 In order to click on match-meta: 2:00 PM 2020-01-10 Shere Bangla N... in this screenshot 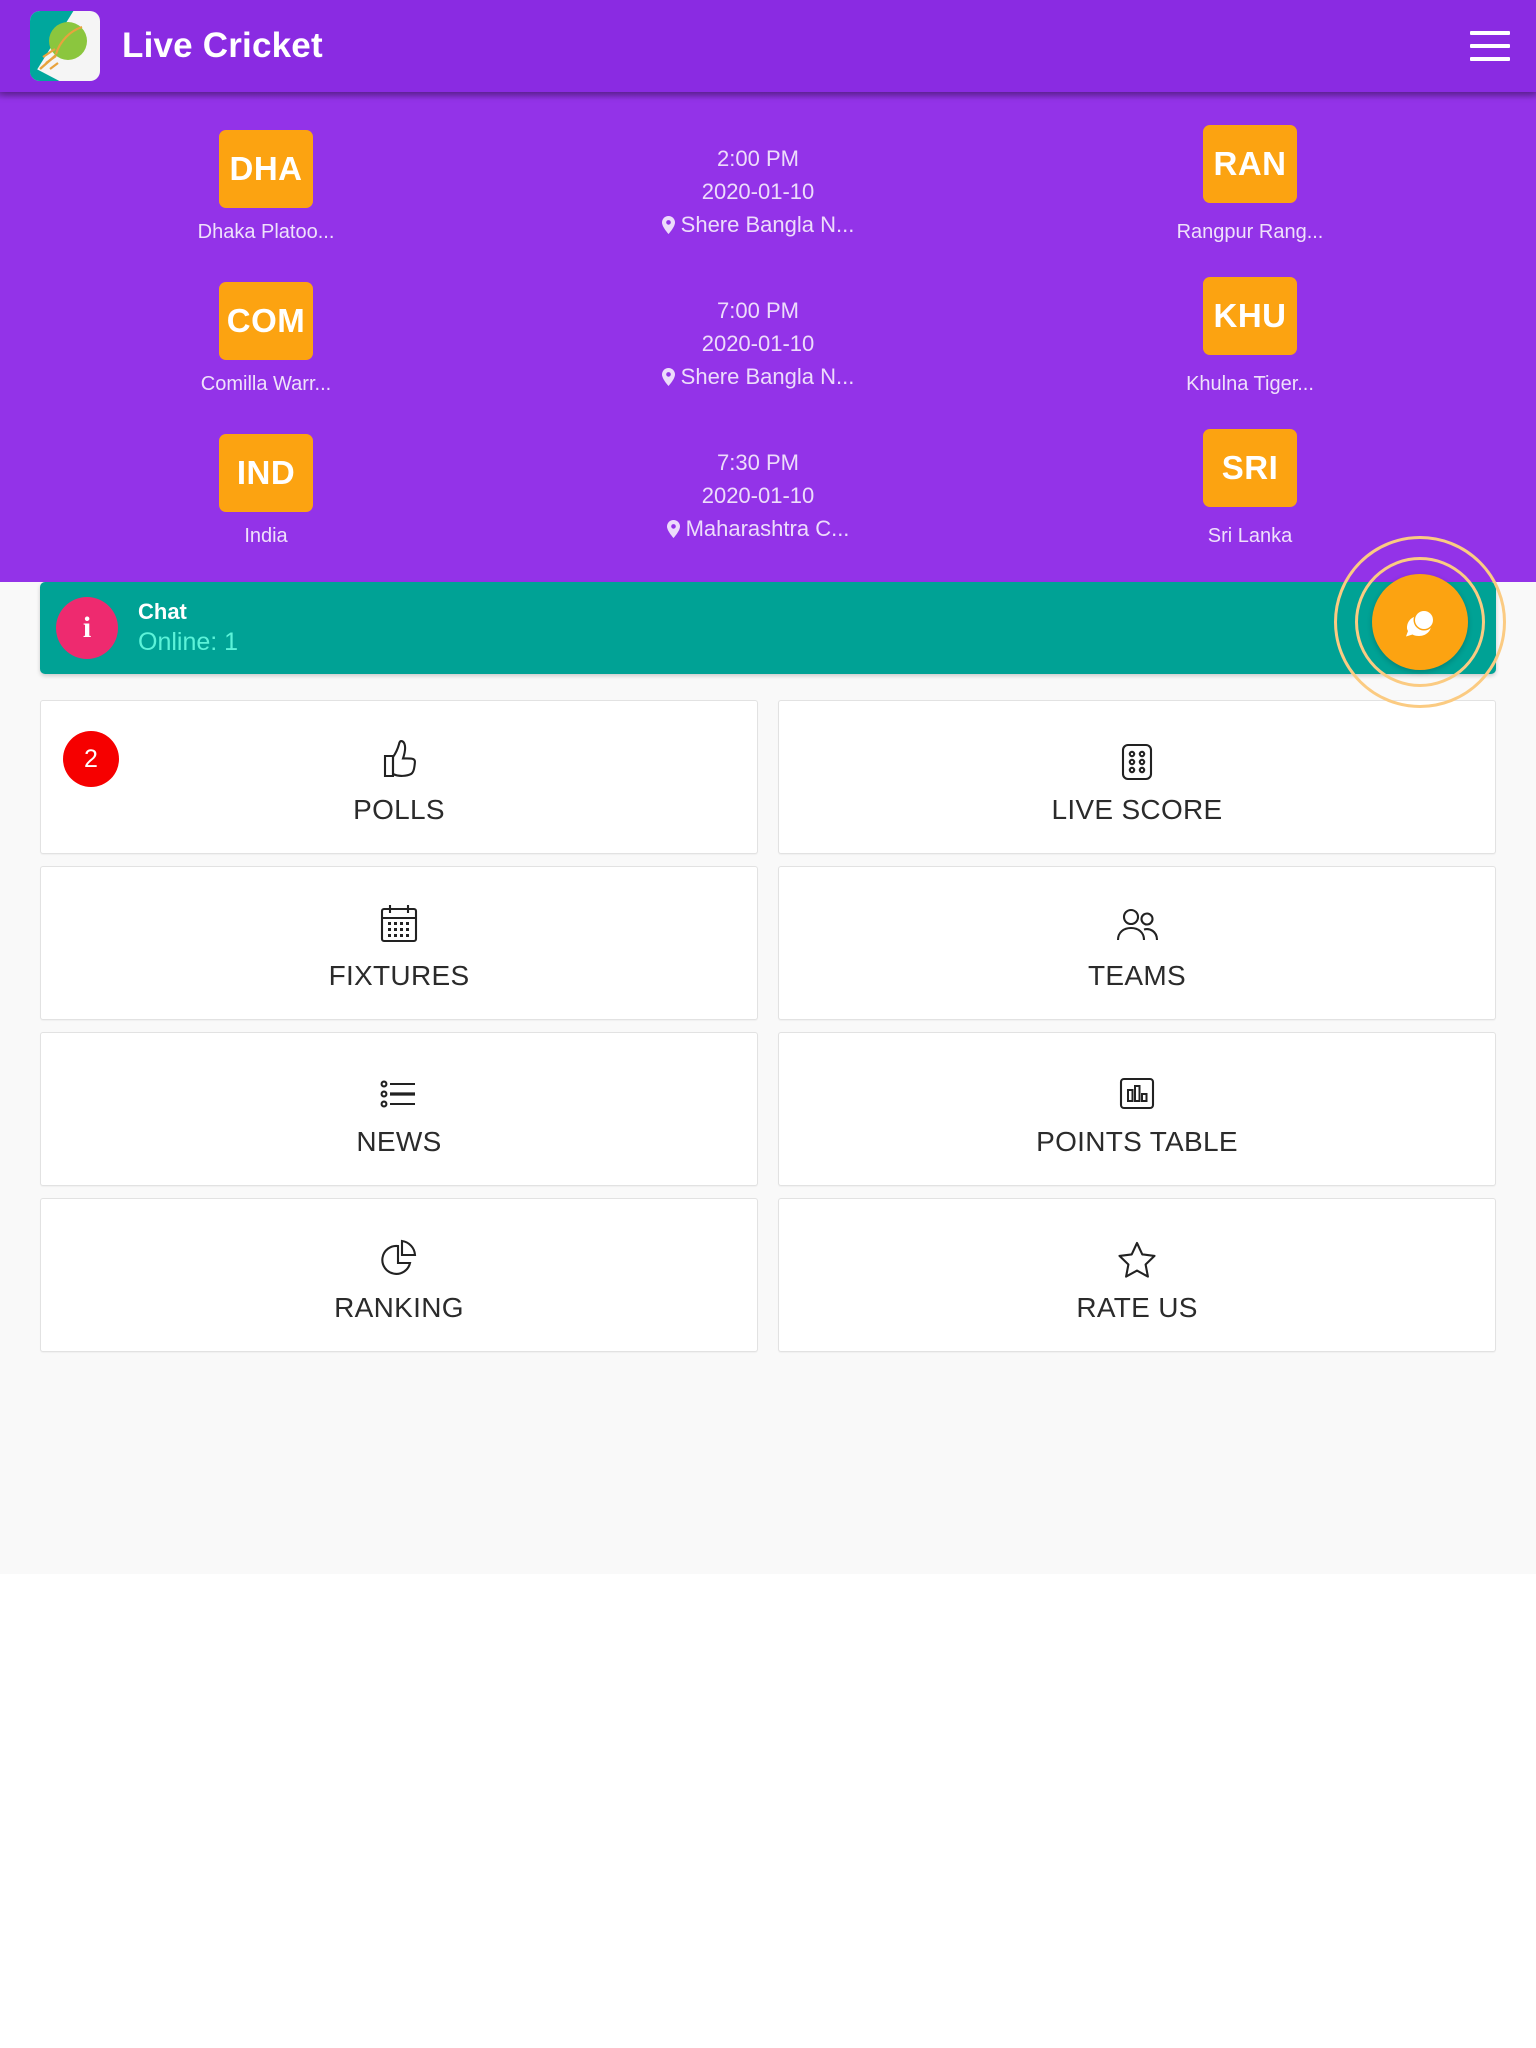, I will do `click(758, 186)`.